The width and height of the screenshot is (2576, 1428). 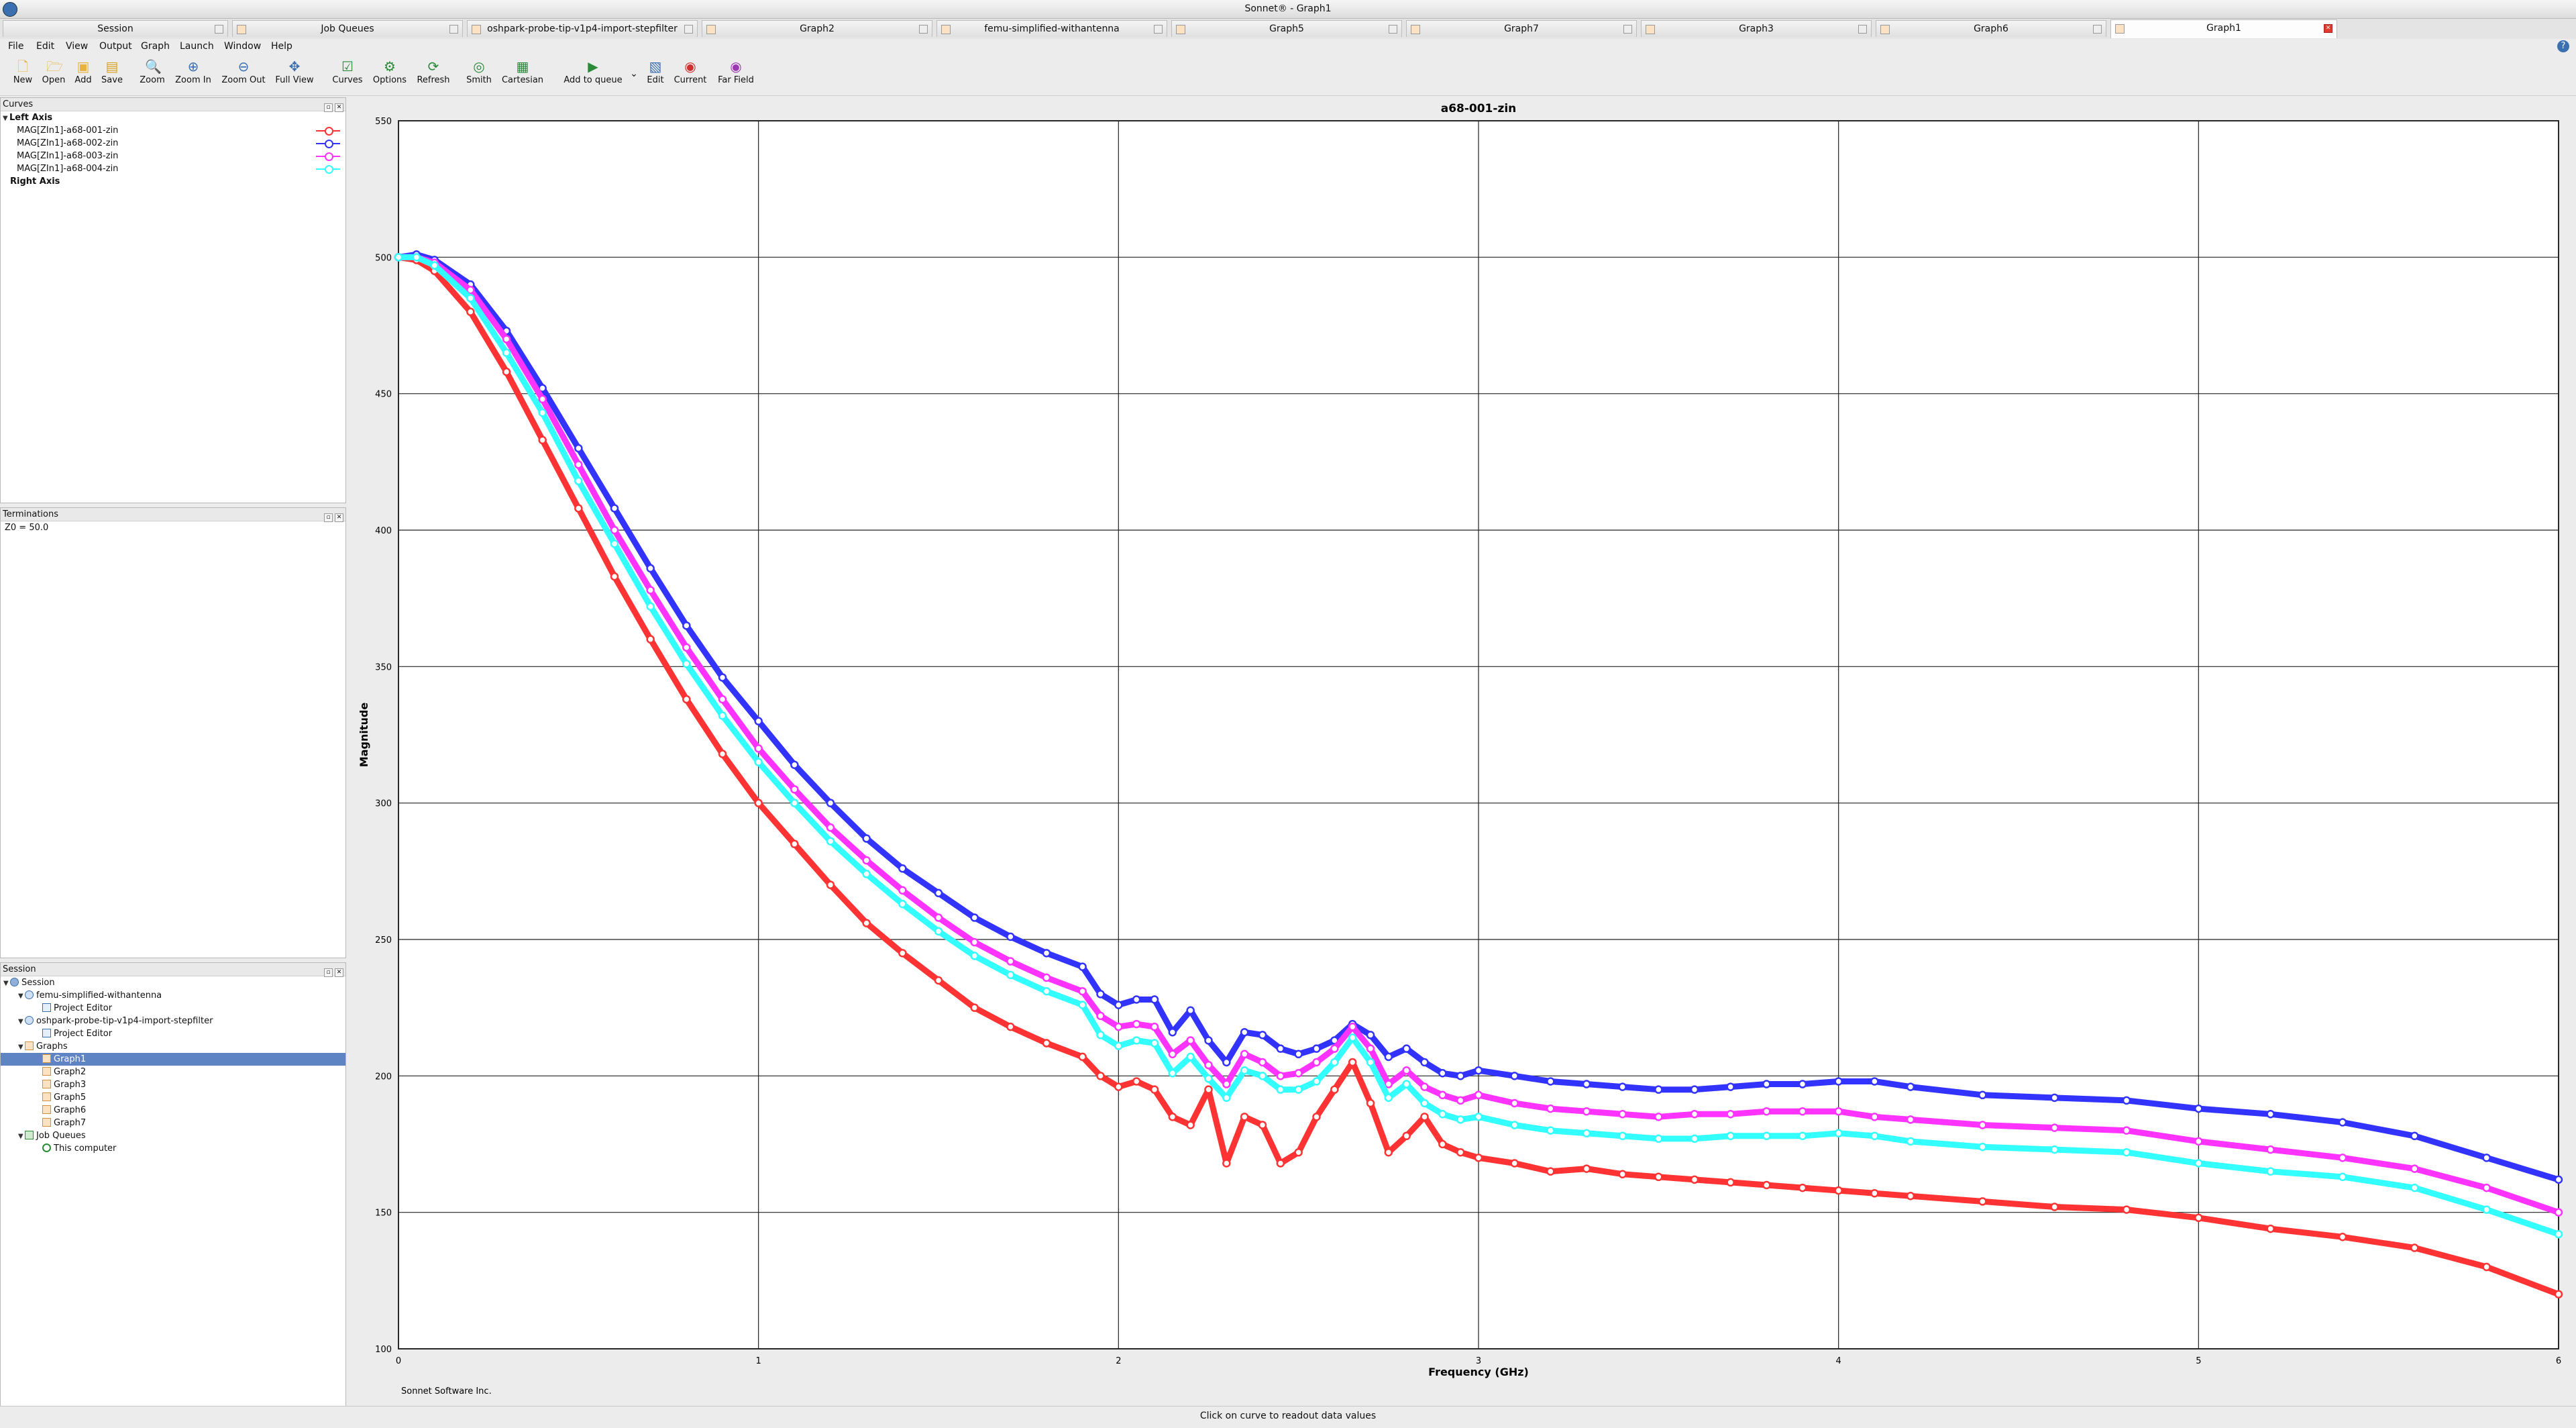 I want to click on tab-graph2: Graph2, so click(x=817, y=28).